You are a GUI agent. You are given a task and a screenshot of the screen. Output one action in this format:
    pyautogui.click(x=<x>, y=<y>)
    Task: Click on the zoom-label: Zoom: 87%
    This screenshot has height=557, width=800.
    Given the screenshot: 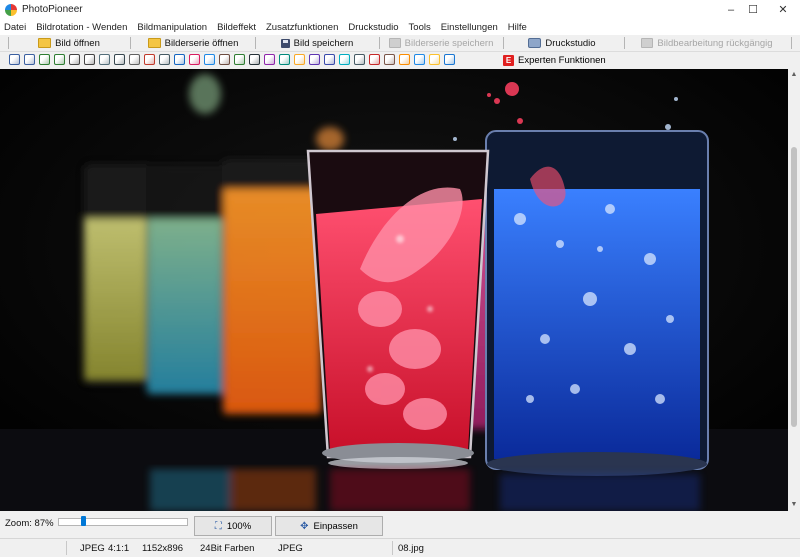 What is the action you would take?
    pyautogui.click(x=29, y=523)
    